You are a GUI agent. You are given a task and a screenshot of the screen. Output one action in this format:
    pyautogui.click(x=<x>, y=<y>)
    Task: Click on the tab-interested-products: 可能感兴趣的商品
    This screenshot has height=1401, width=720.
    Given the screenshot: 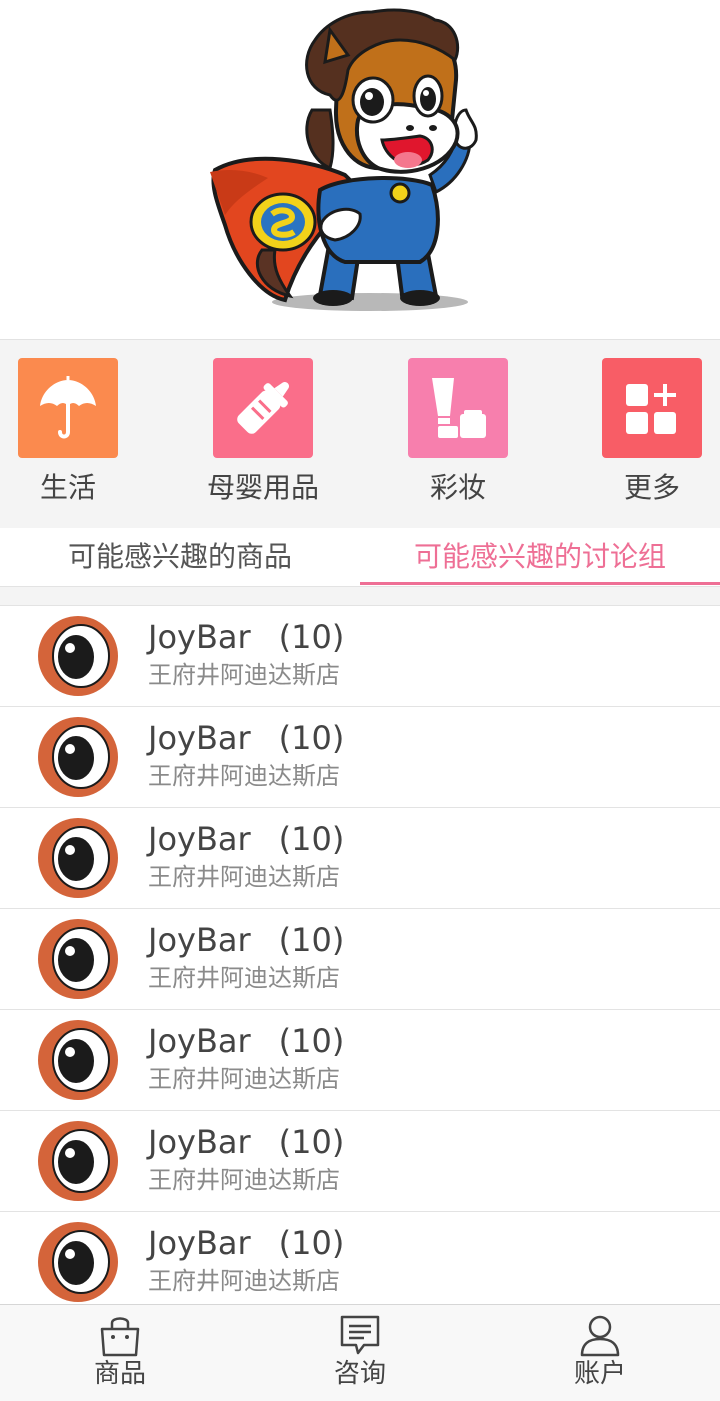 What is the action you would take?
    pyautogui.click(x=180, y=557)
    